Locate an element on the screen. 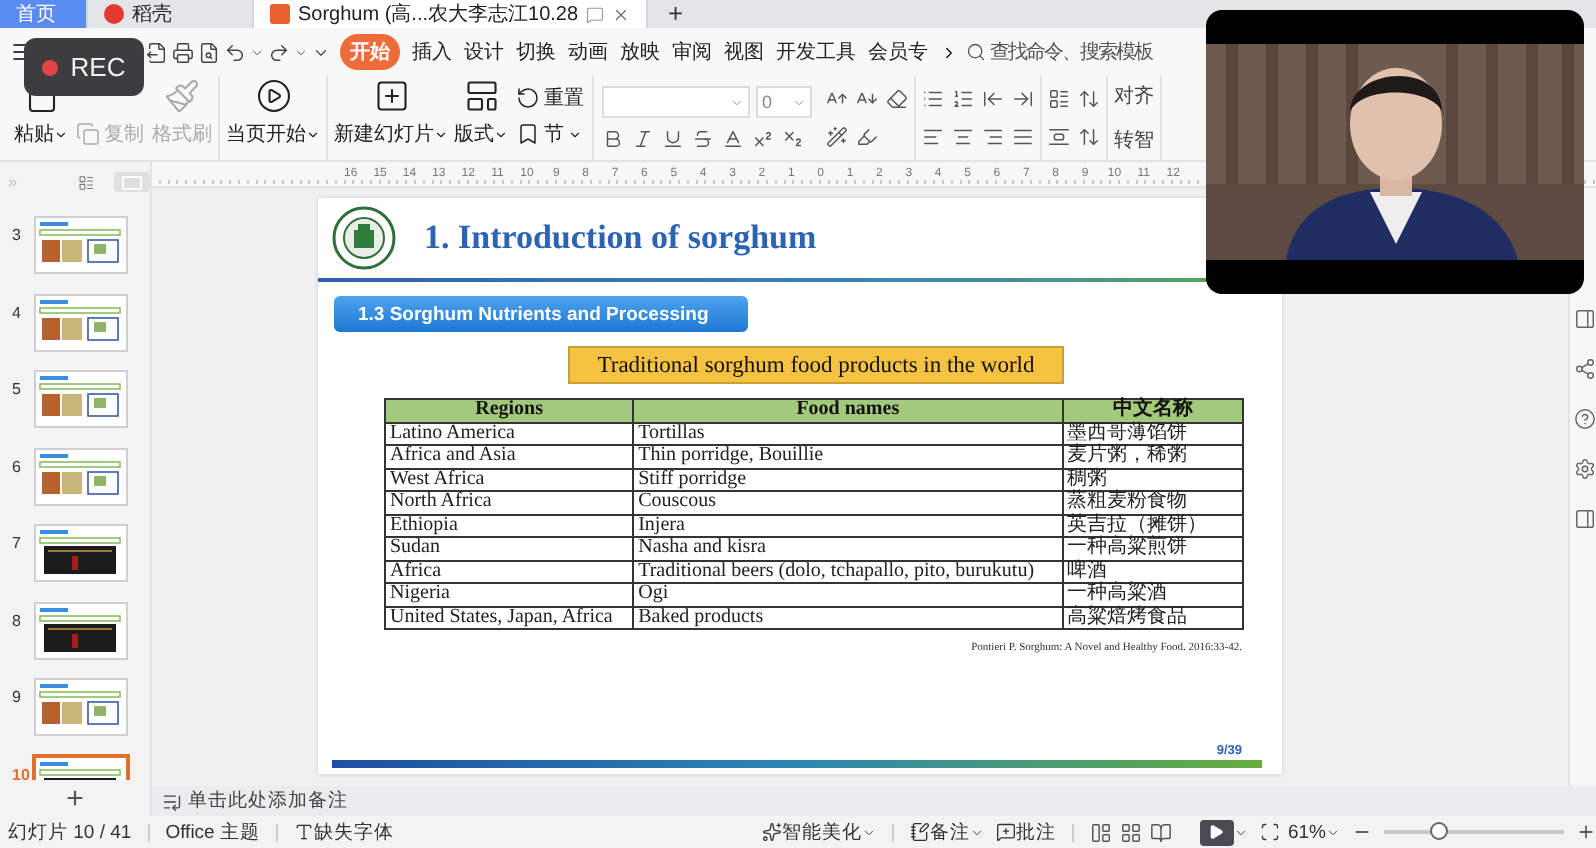 This screenshot has height=848, width=1596. settings-icon is located at coordinates (1585, 469).